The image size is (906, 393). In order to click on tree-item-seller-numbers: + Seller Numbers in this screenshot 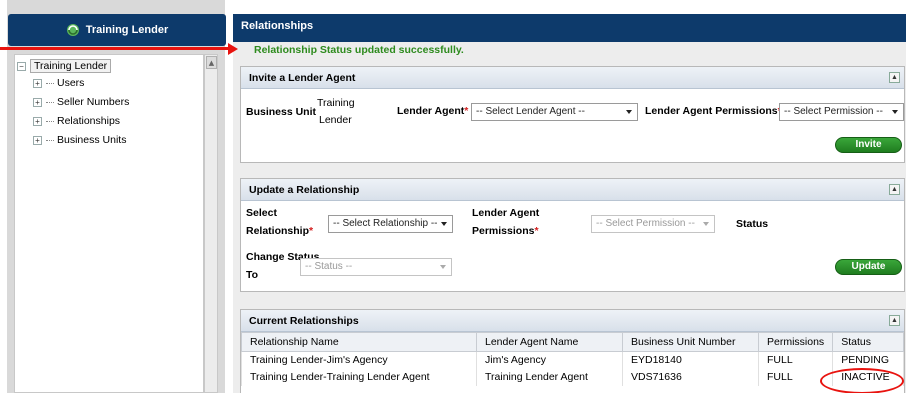, I will do `click(81, 102)`.